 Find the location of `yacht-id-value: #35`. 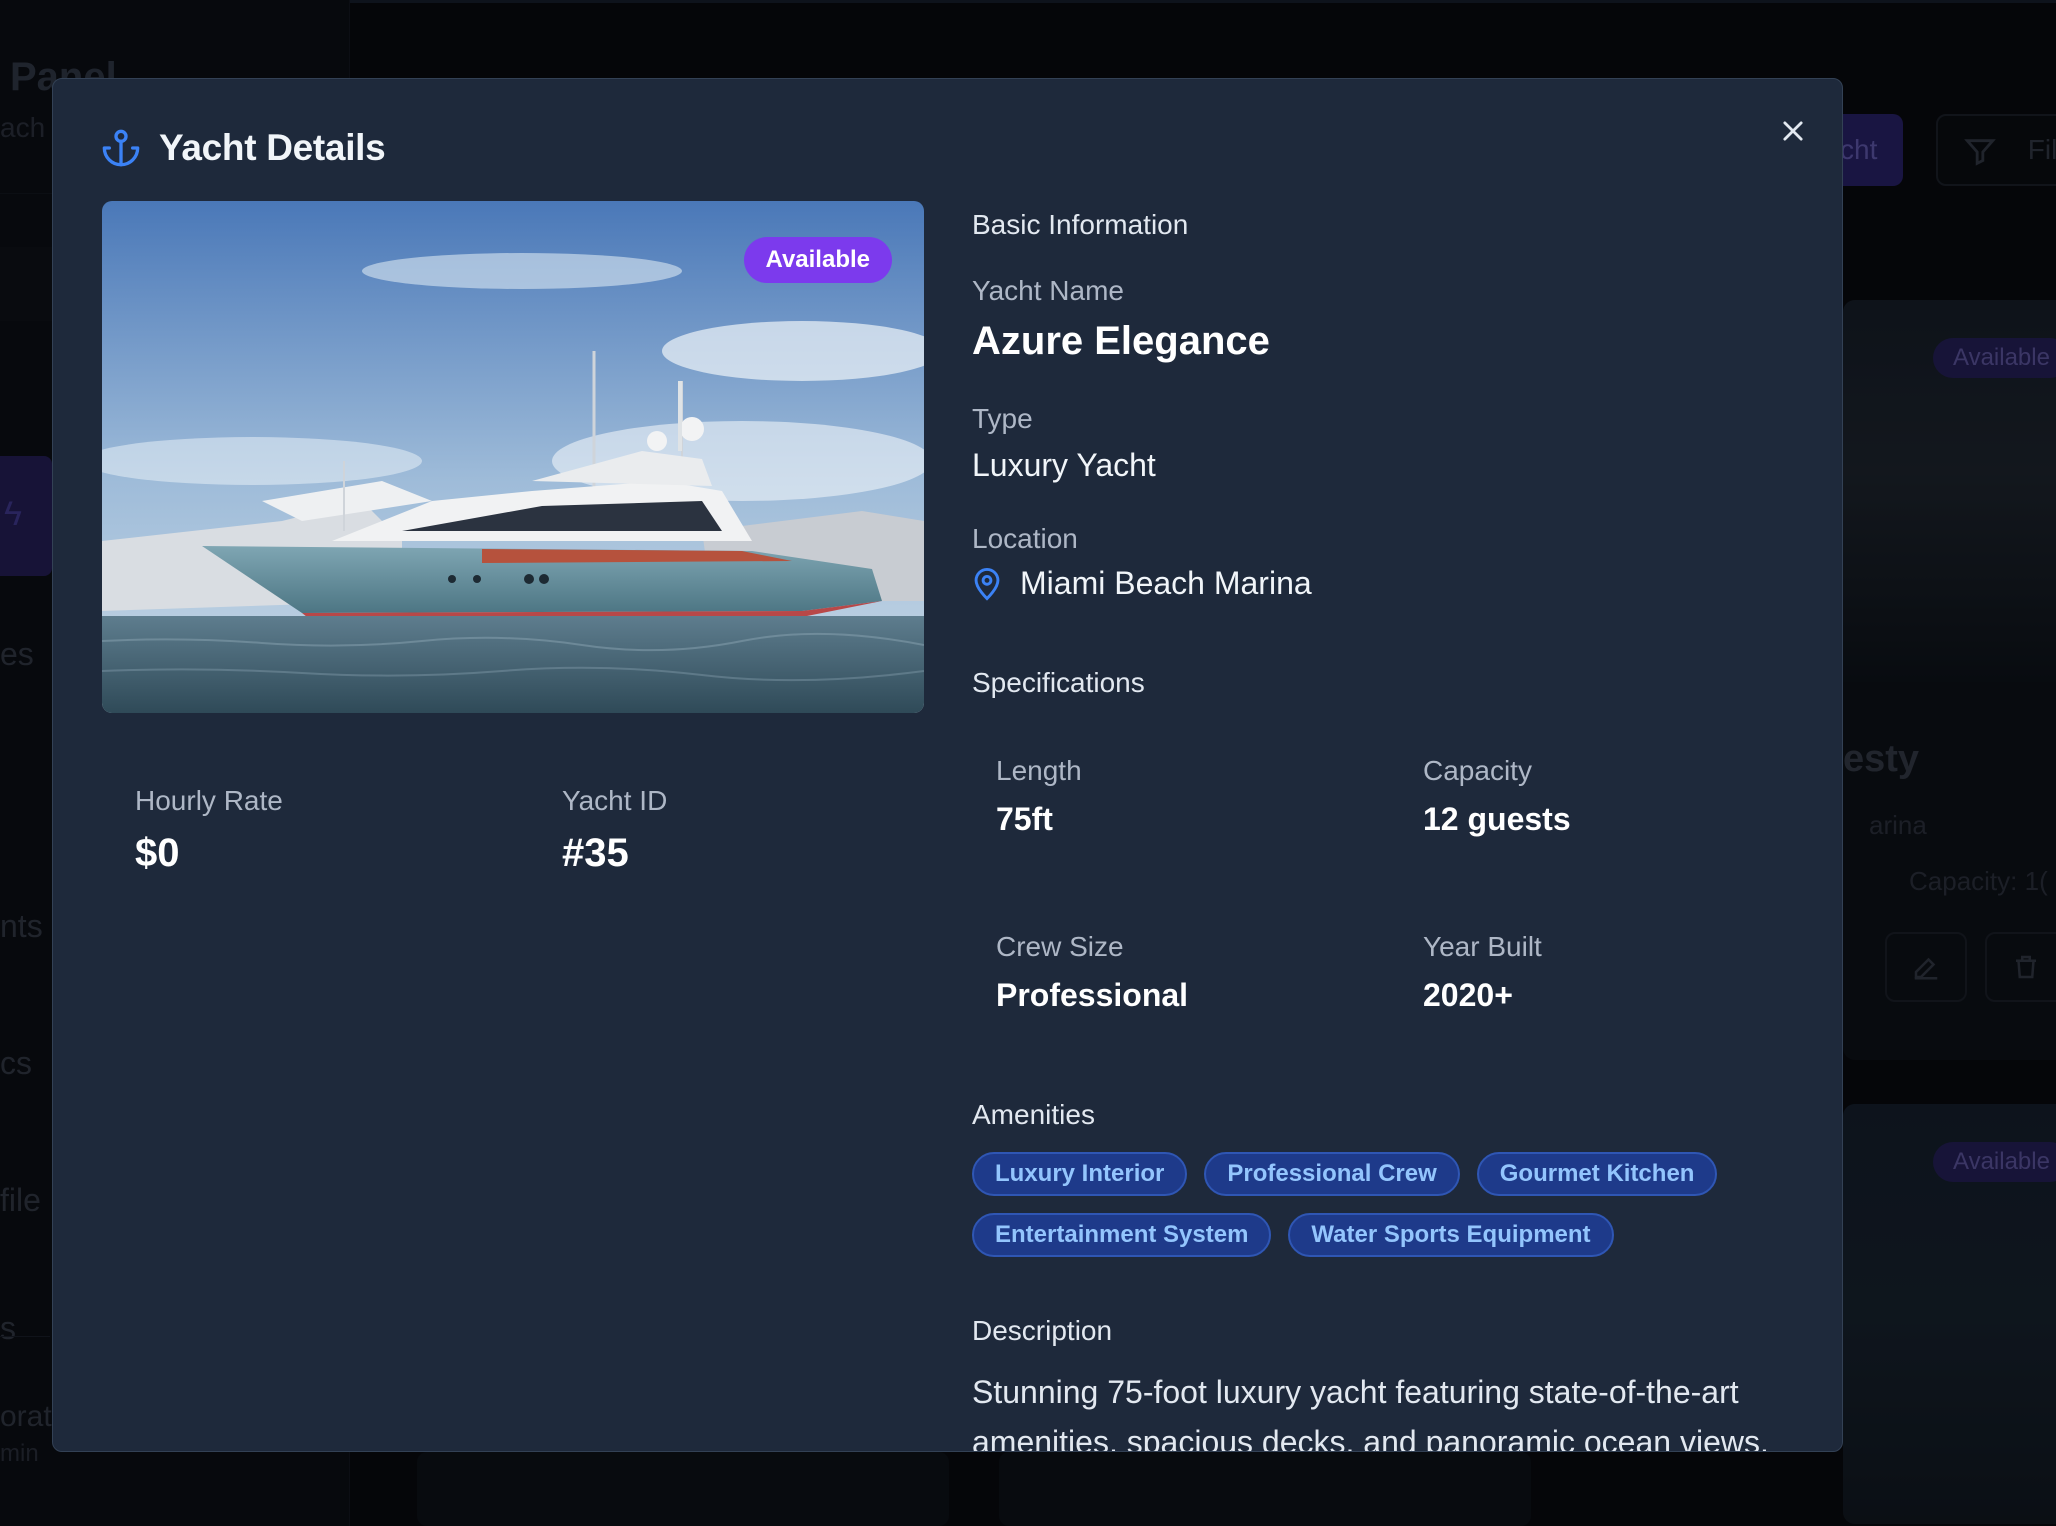

yacht-id-value: #35 is located at coordinates (595, 853).